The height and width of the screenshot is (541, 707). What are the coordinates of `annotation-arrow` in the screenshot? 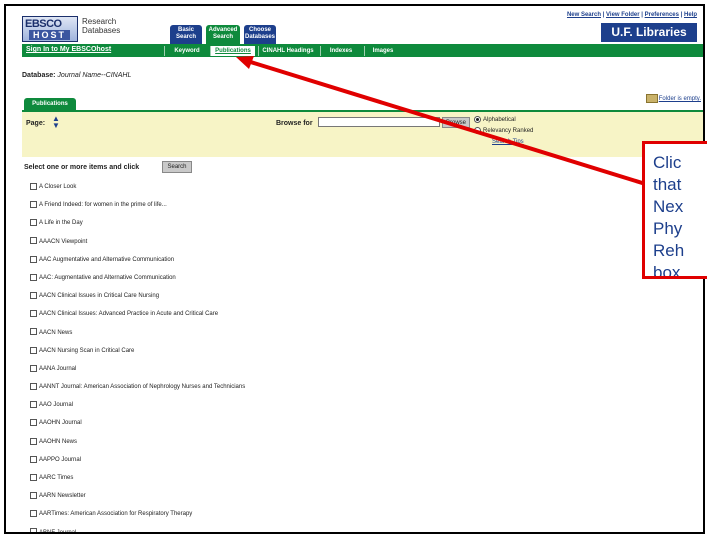 It's located at (444, 122).